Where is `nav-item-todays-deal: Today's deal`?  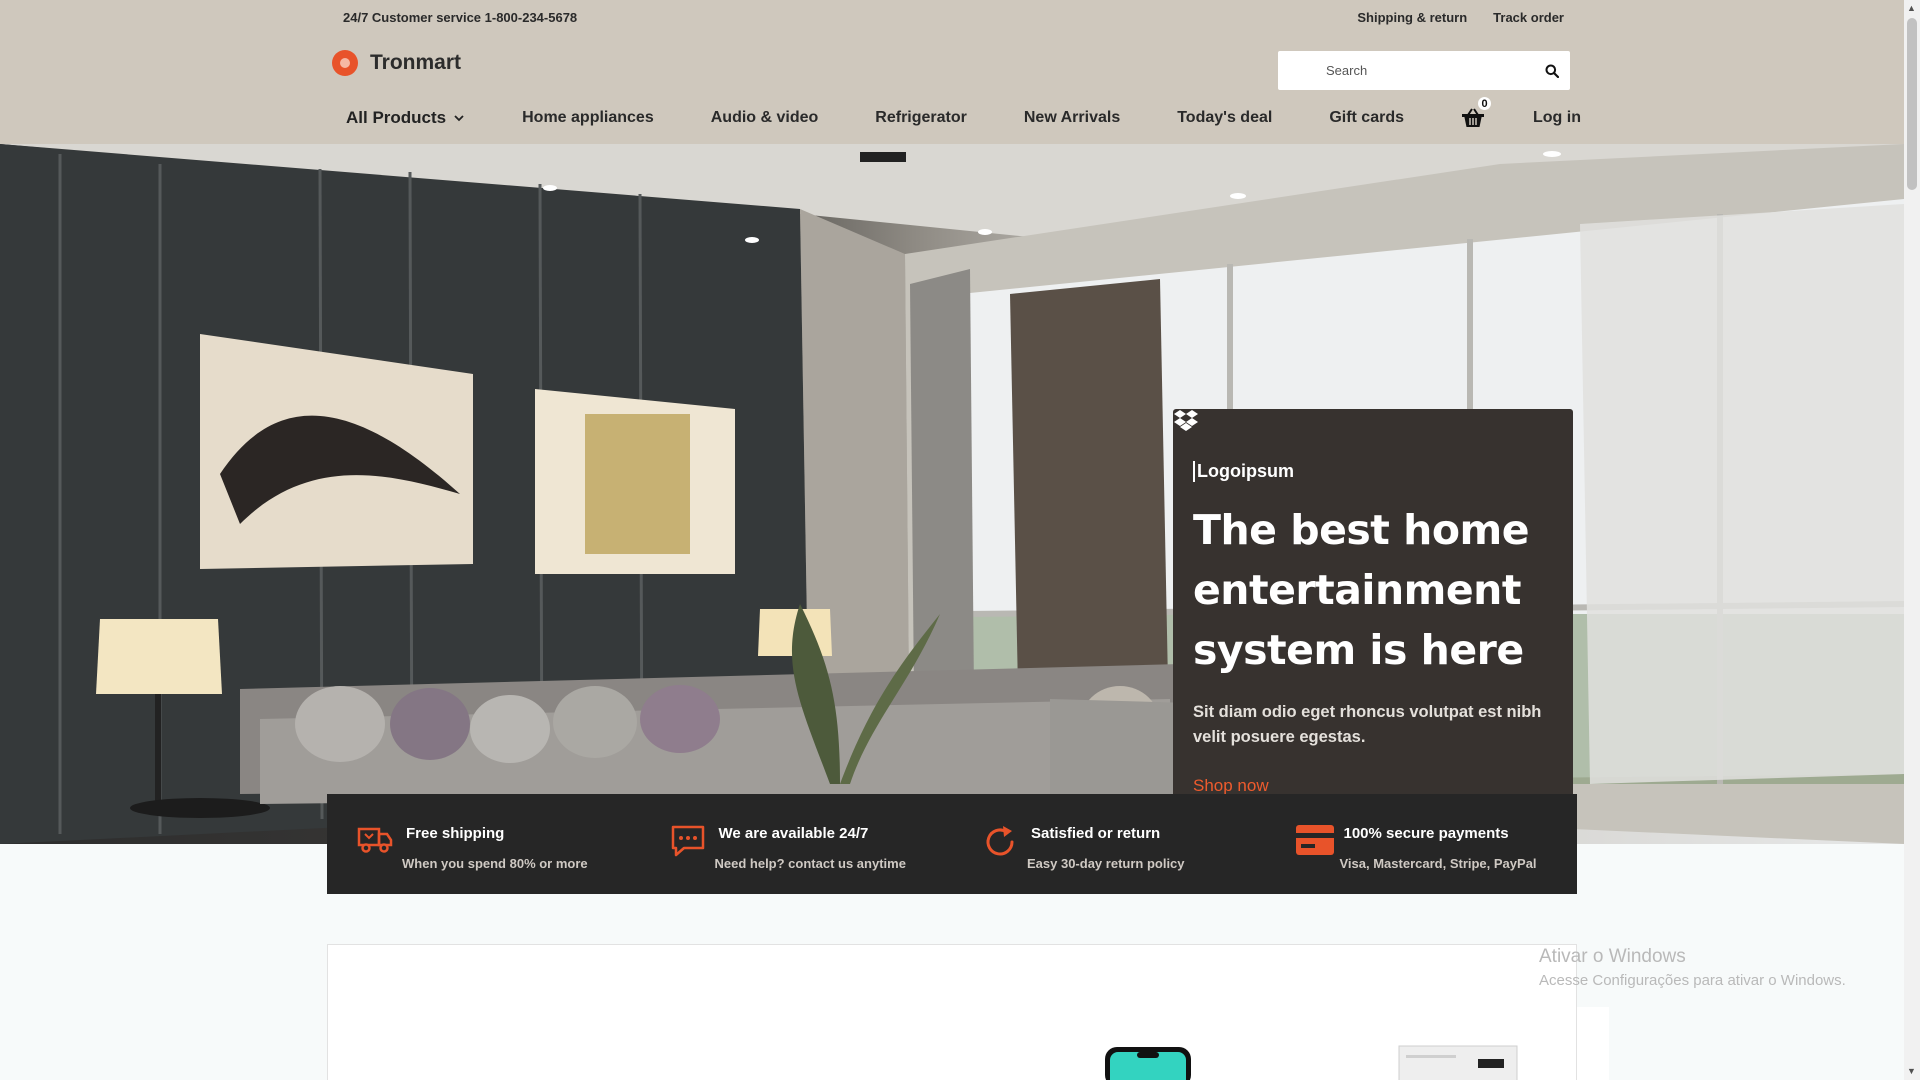
nav-item-todays-deal: Today's deal is located at coordinates (1224, 118).